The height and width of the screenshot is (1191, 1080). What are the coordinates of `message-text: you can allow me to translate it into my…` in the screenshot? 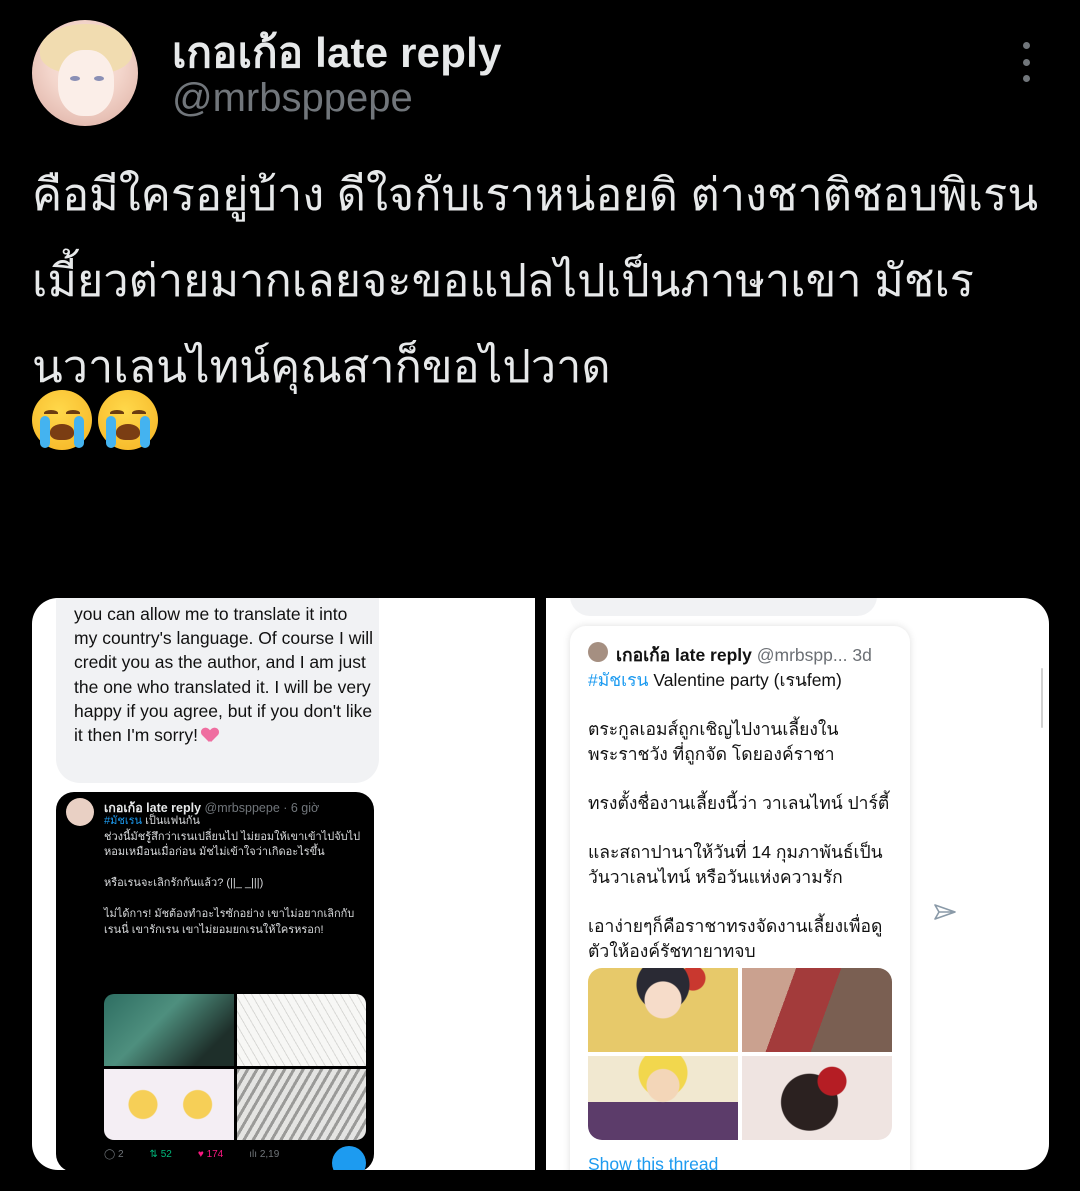 It's located at (224, 675).